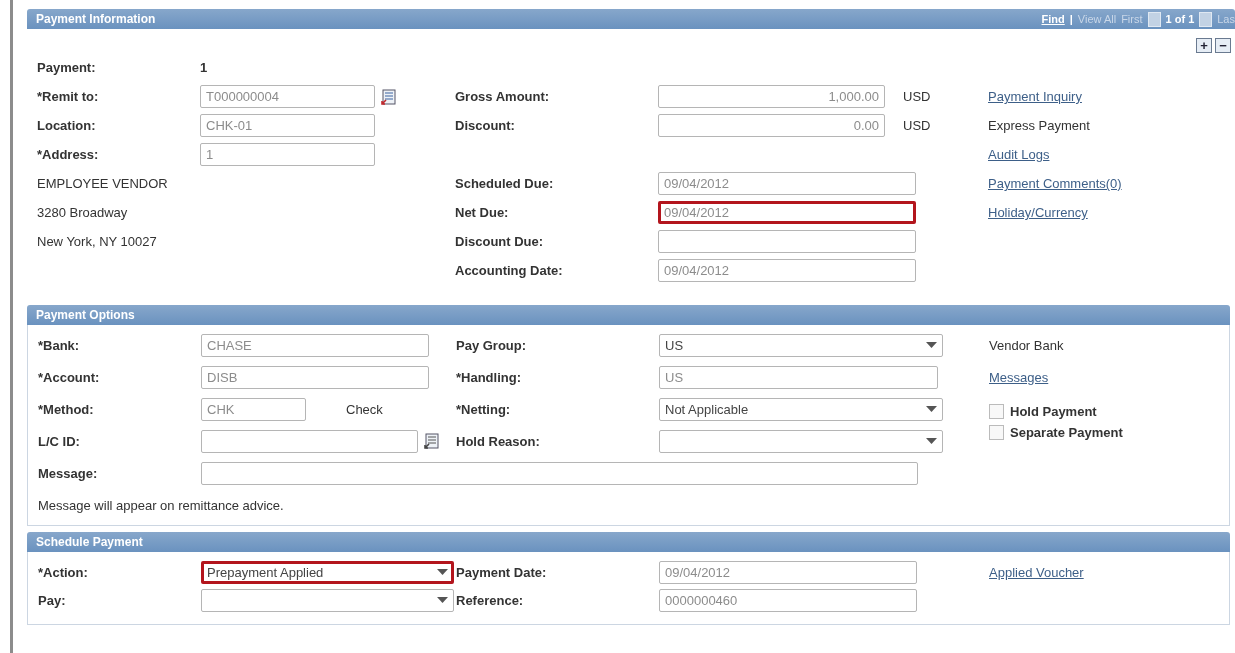 The width and height of the screenshot is (1235, 653). Describe the element at coordinates (801, 345) in the screenshot. I see `dropdown-field: US` at that location.